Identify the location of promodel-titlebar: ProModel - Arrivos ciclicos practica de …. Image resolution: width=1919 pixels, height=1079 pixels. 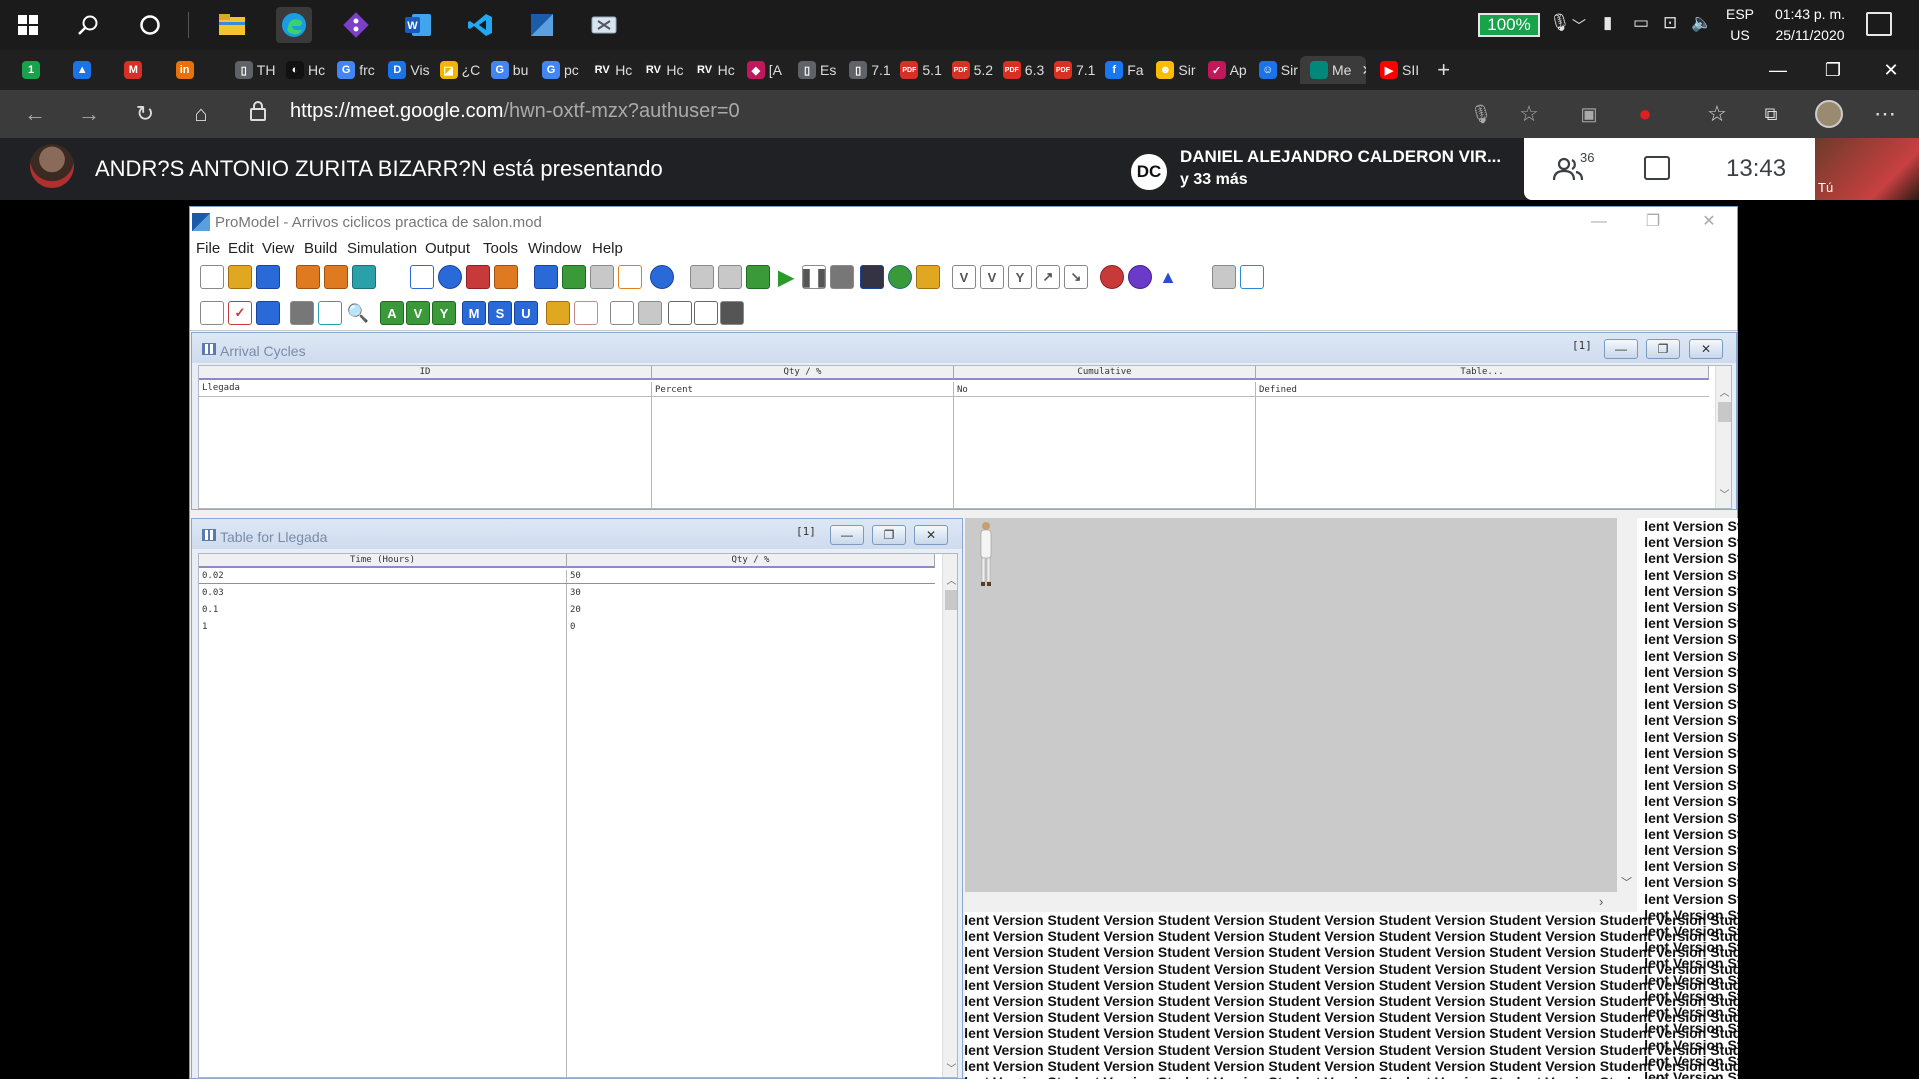
(963, 222).